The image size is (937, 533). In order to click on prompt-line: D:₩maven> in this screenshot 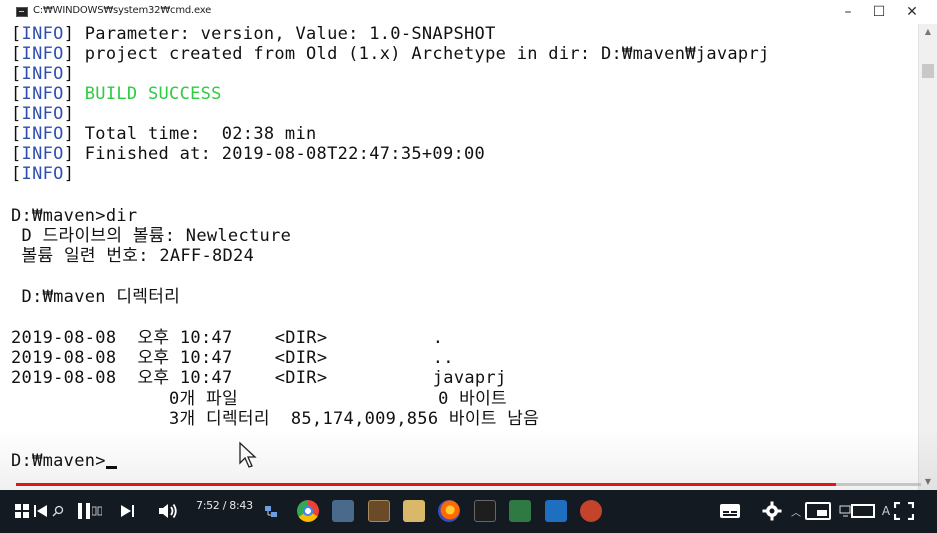, I will do `click(64, 461)`.